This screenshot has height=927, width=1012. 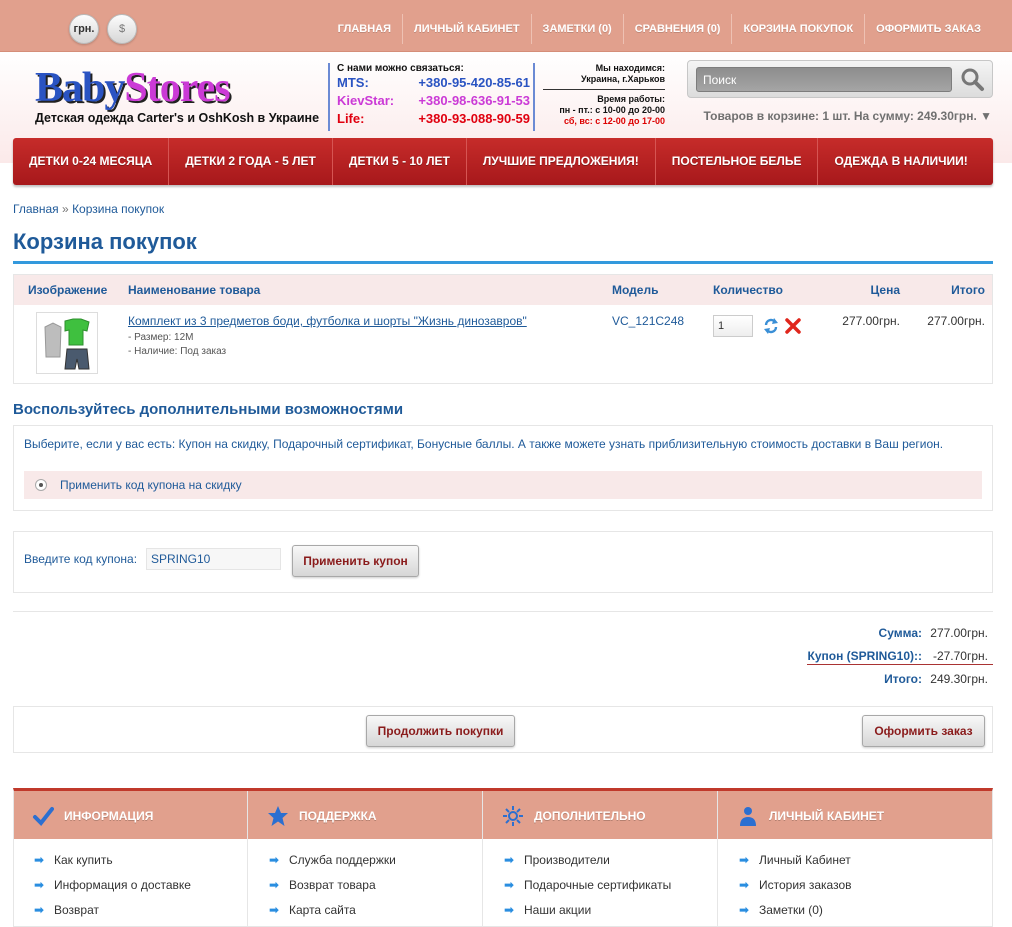 What do you see at coordinates (433, 100) in the screenshot?
I see `phone-kievstar: KievStar: +380-98-636-91-53` at bounding box center [433, 100].